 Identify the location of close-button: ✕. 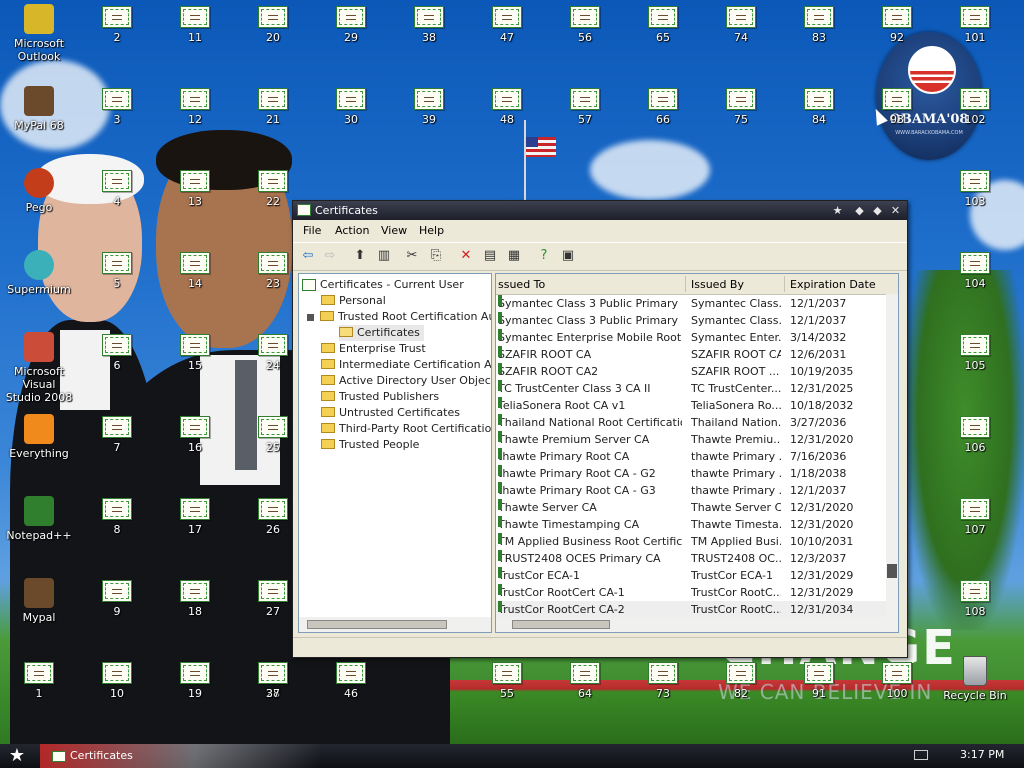
(895, 210).